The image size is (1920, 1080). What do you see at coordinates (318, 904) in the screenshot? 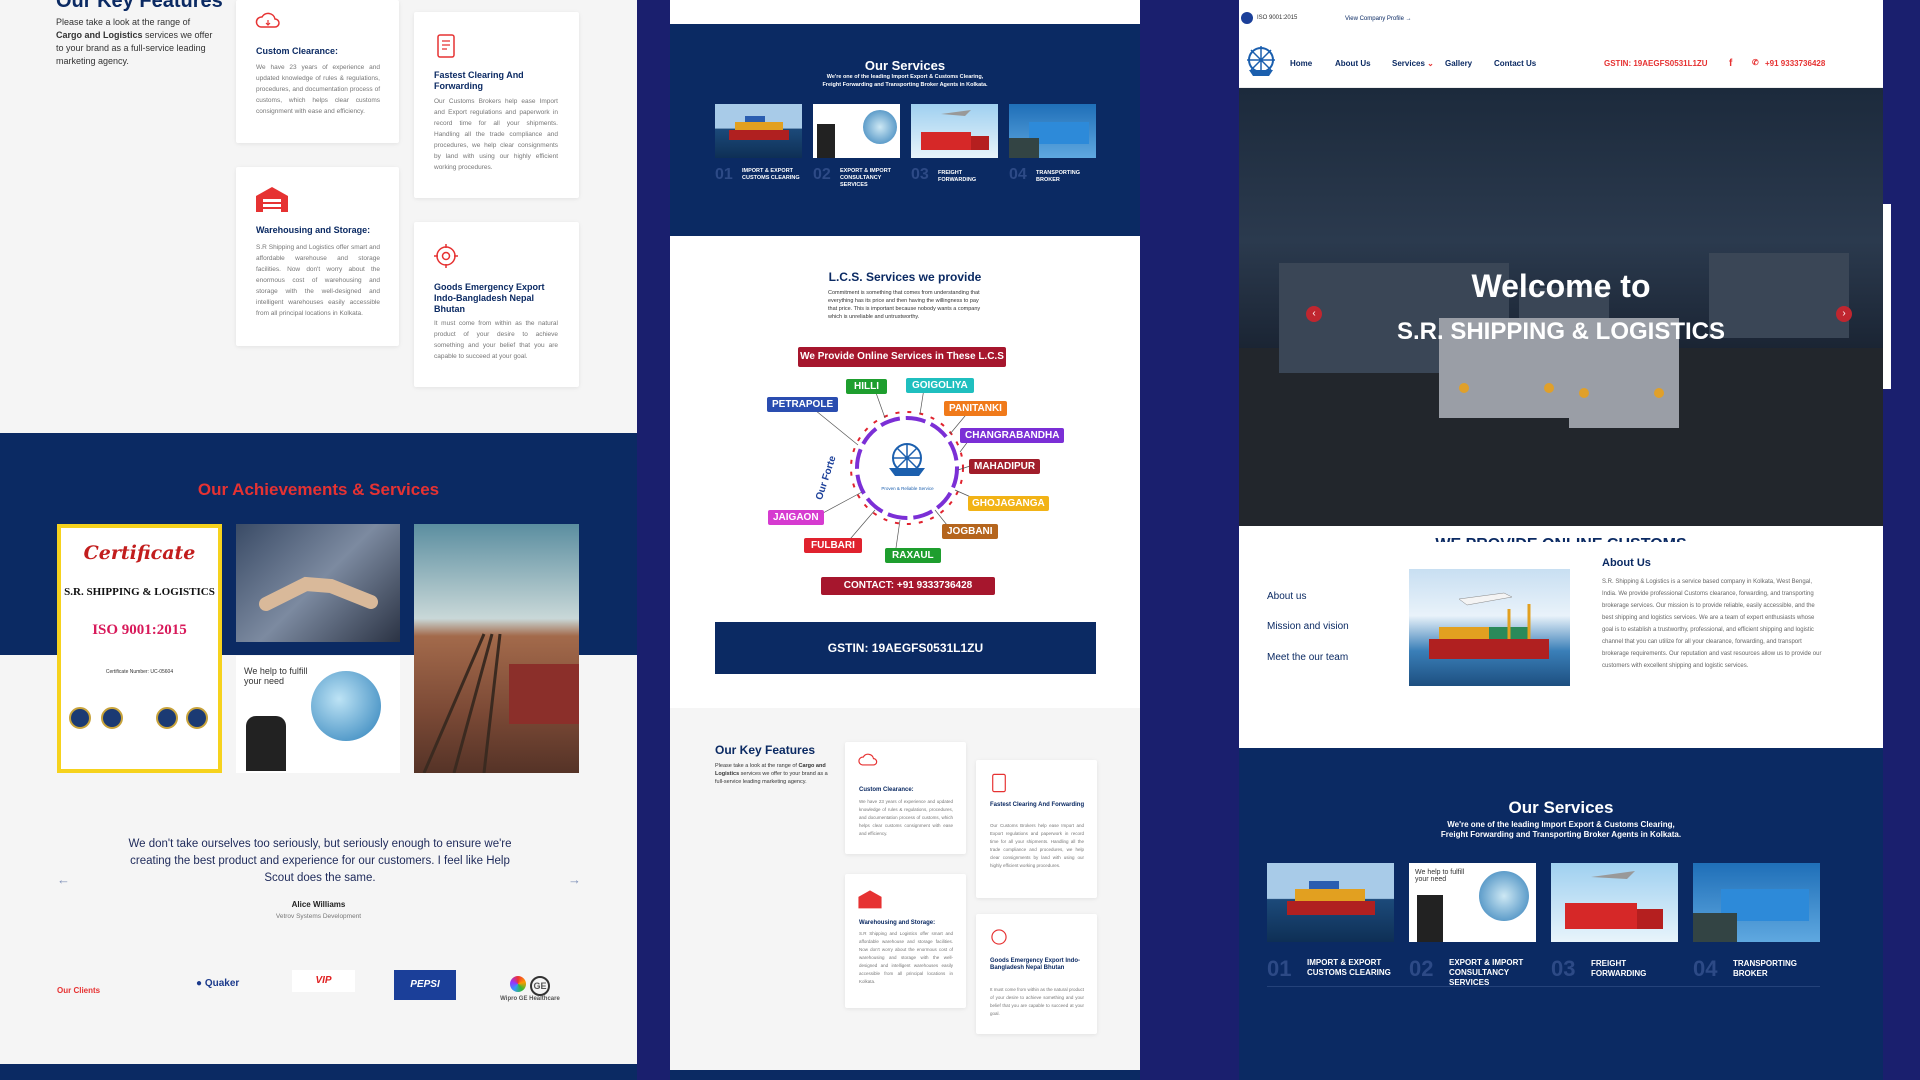
I see `testimonial-name: Alice Williams` at bounding box center [318, 904].